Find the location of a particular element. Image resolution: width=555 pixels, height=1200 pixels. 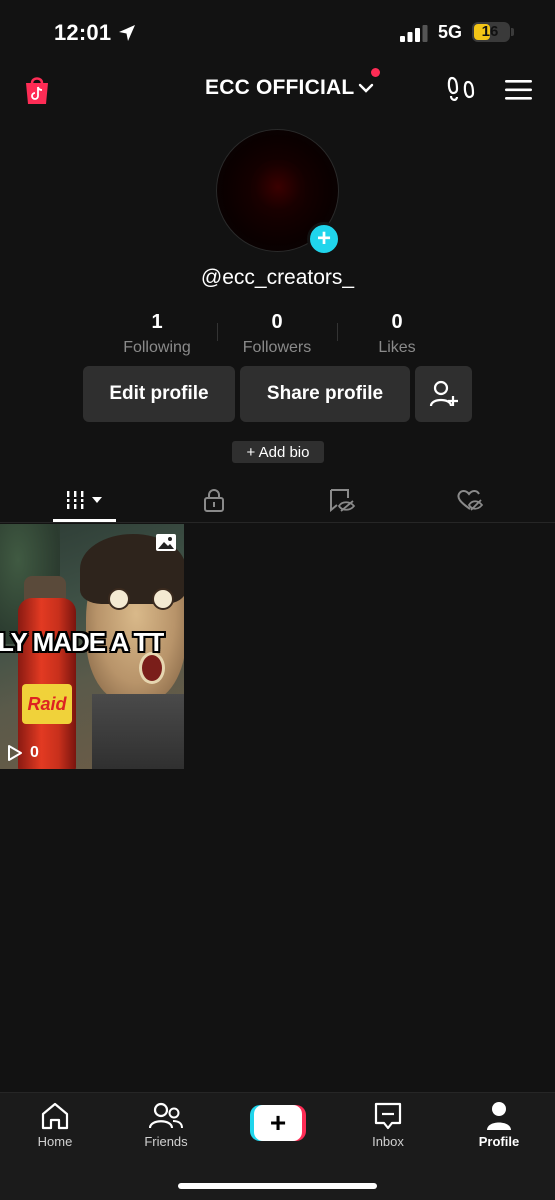

repost-hidden-icon is located at coordinates (342, 500).